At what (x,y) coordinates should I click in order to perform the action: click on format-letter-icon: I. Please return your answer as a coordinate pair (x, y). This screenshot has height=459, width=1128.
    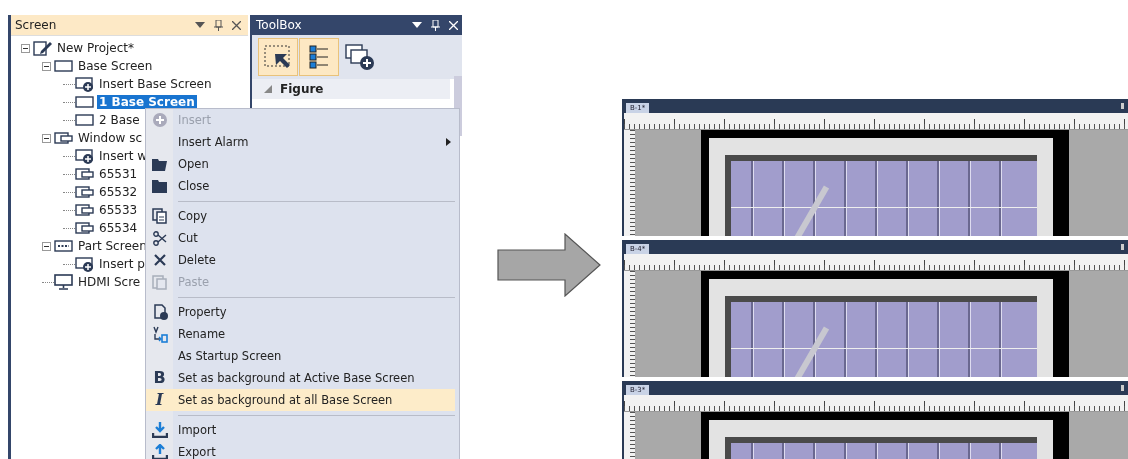
    Looking at the image, I should click on (159, 400).